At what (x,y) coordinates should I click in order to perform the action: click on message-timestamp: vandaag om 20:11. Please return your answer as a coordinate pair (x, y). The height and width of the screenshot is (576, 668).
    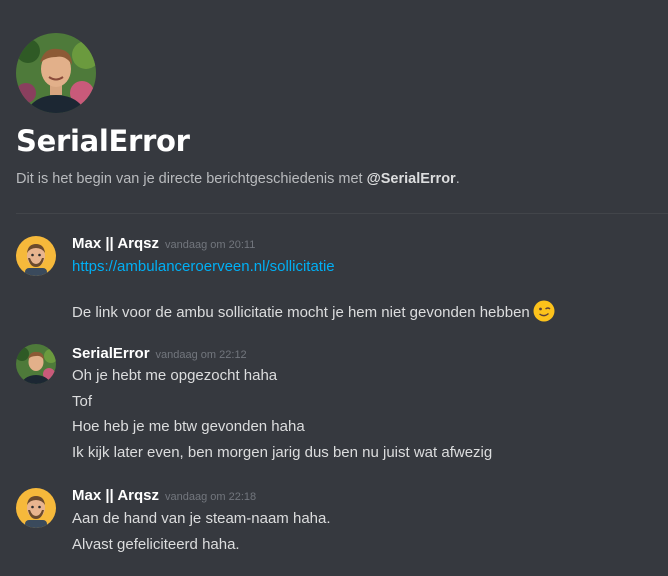
    Looking at the image, I should click on (210, 245).